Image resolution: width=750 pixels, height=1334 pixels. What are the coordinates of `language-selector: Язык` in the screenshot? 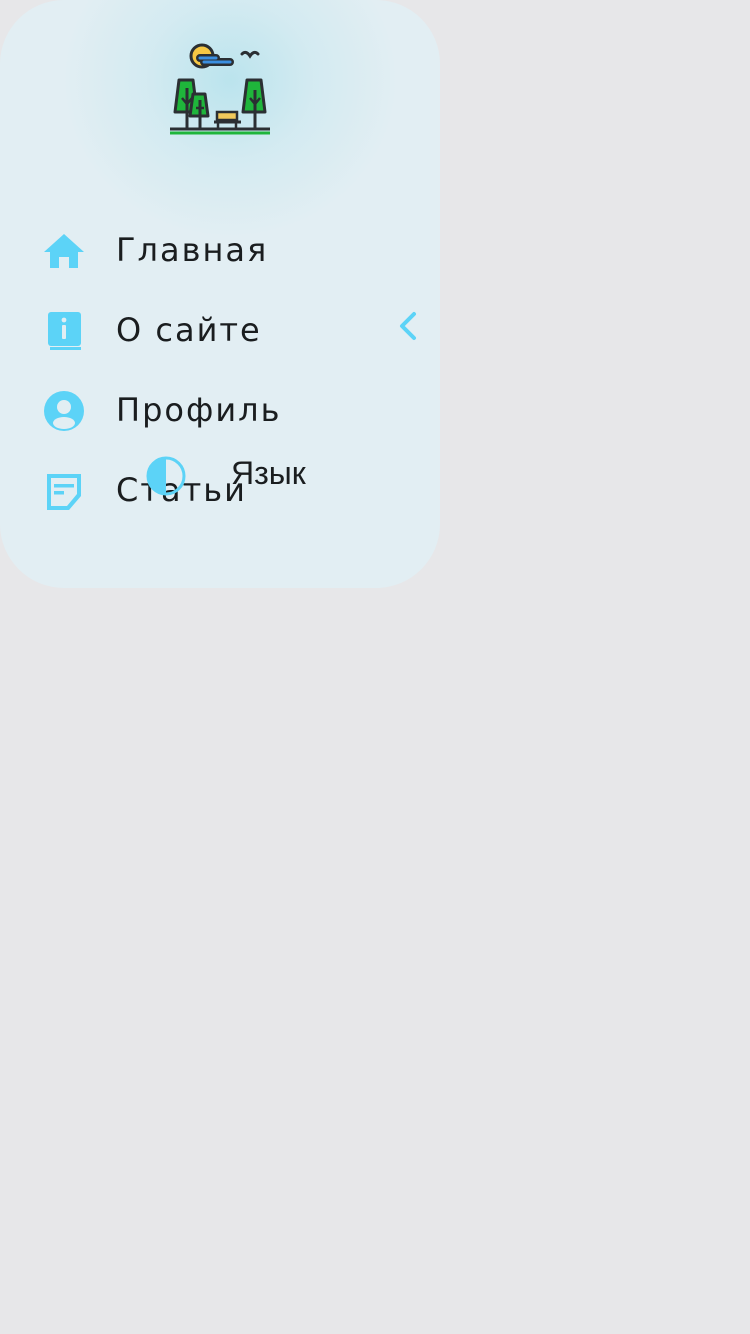 It's located at (268, 473).